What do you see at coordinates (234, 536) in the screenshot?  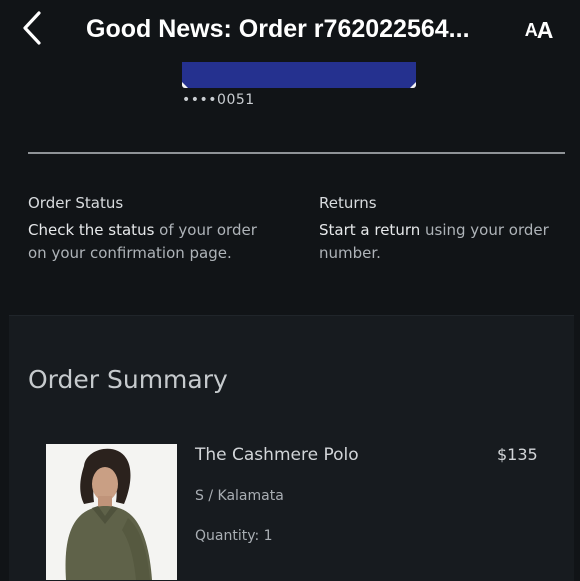 I see `product-quantity: Quantity: 1` at bounding box center [234, 536].